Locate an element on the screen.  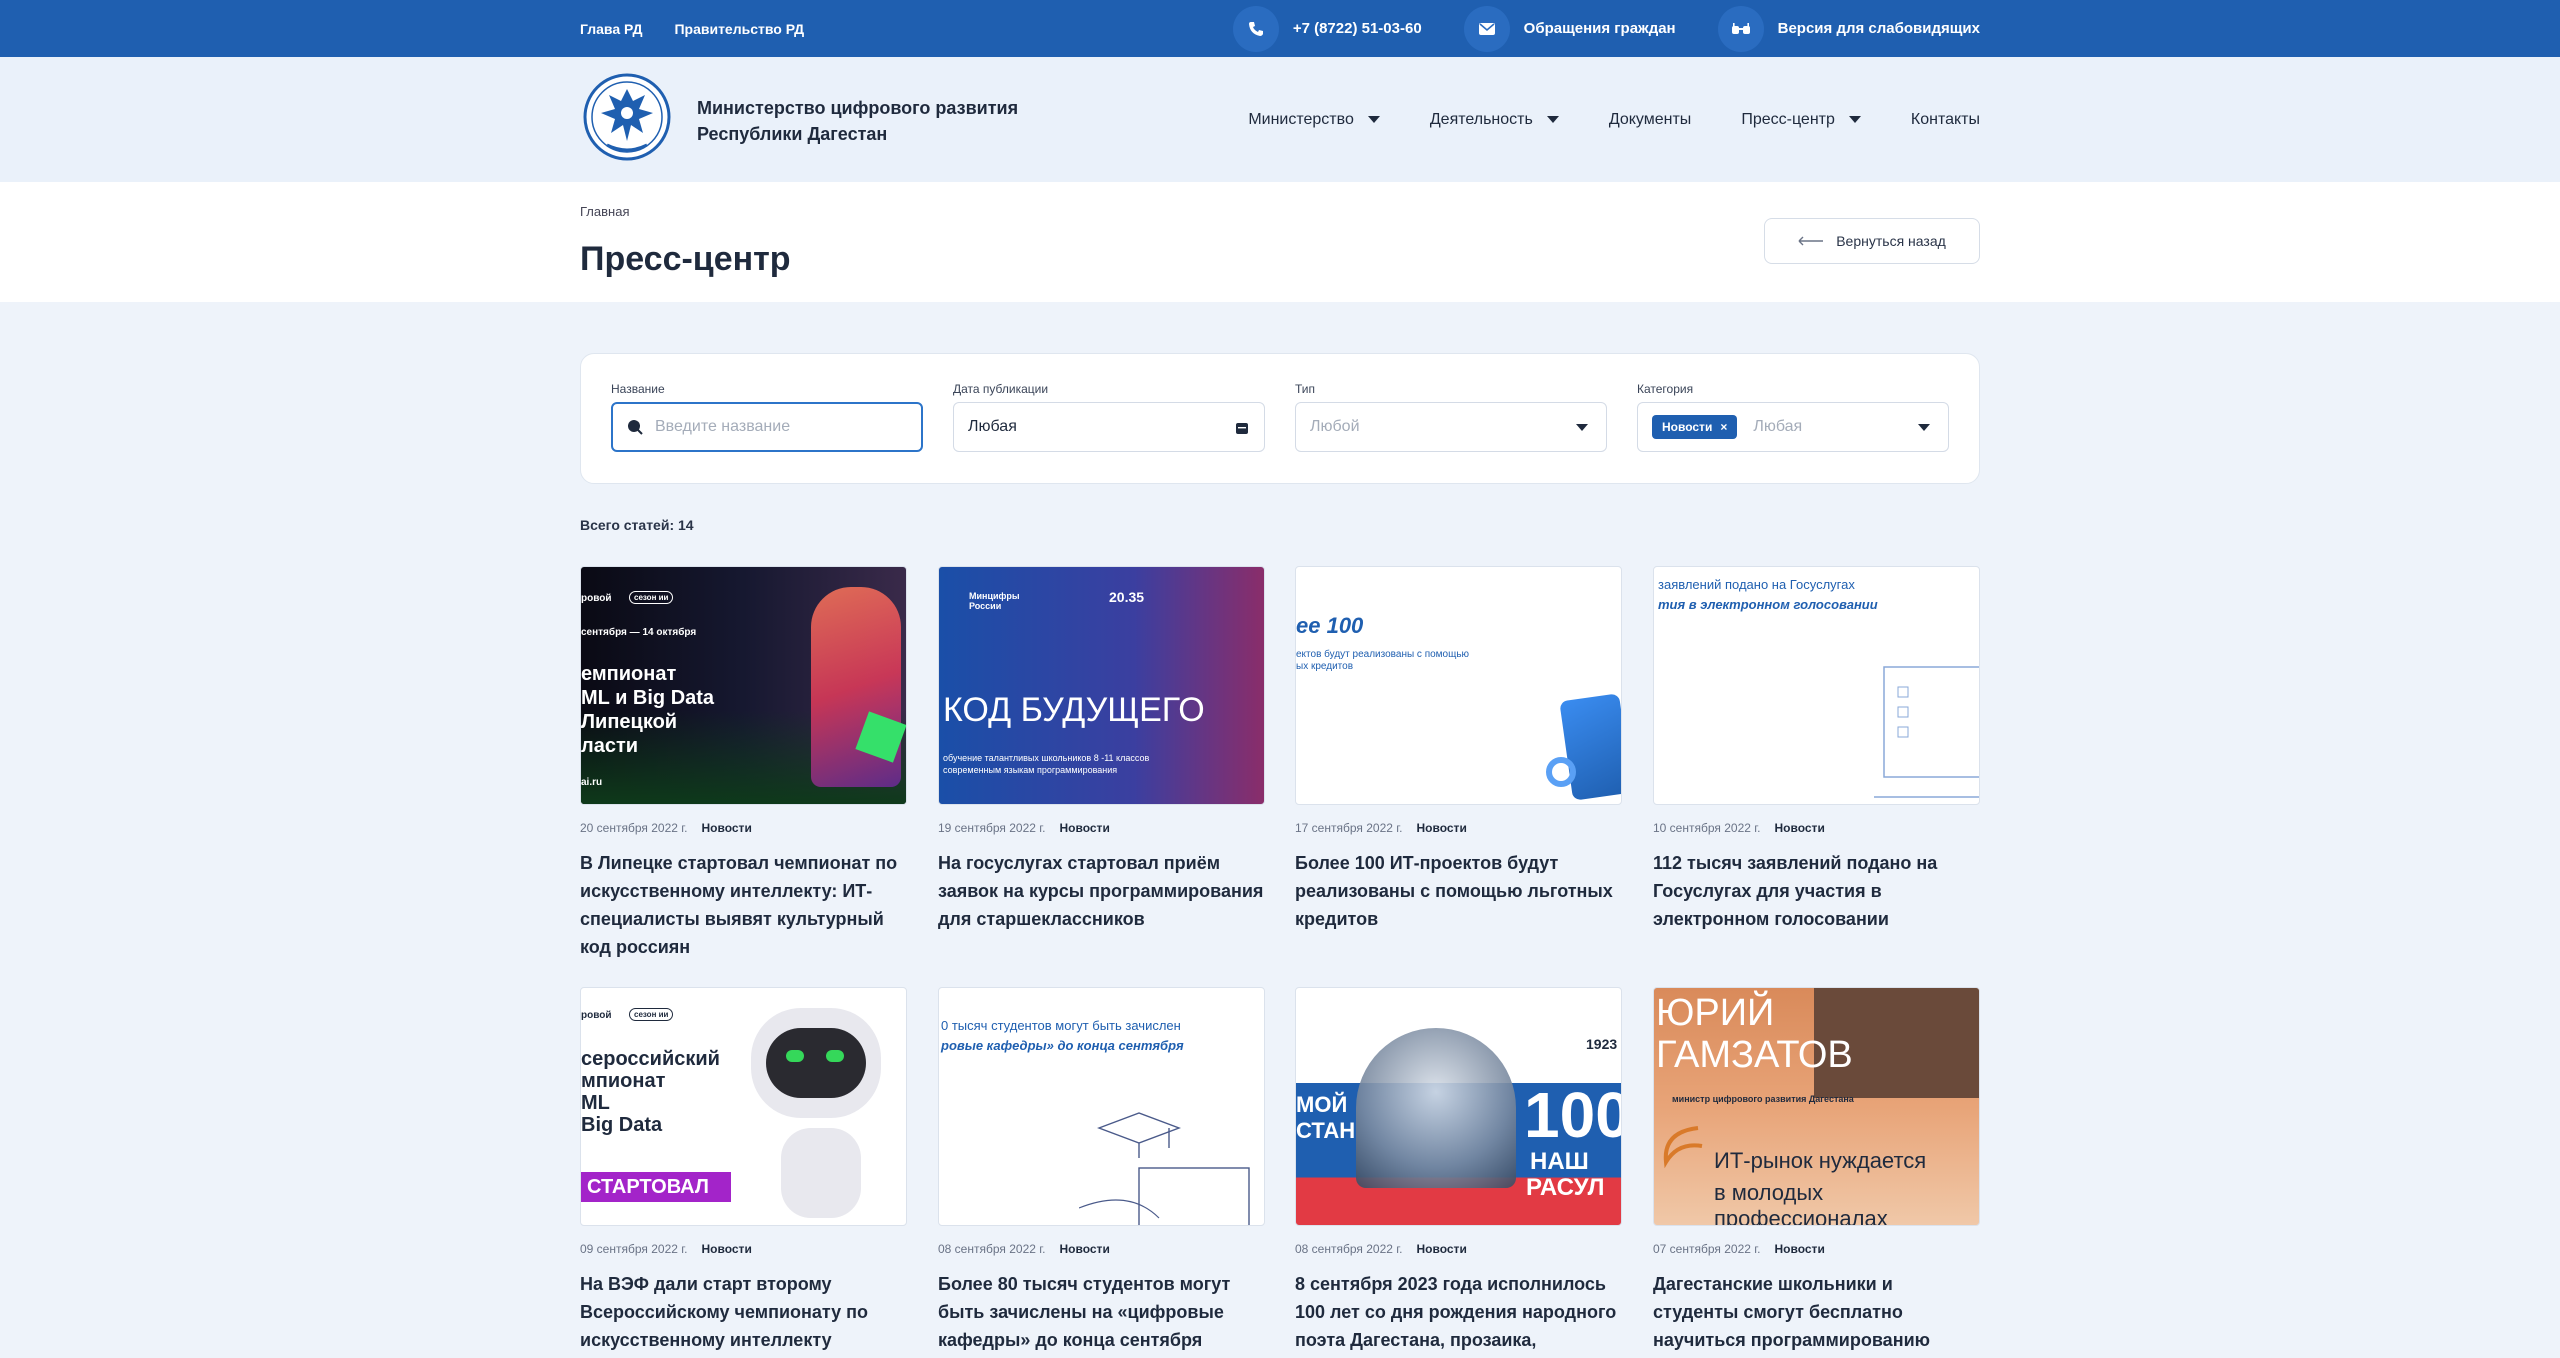
category-placeholder: Любая is located at coordinates (1778, 426).